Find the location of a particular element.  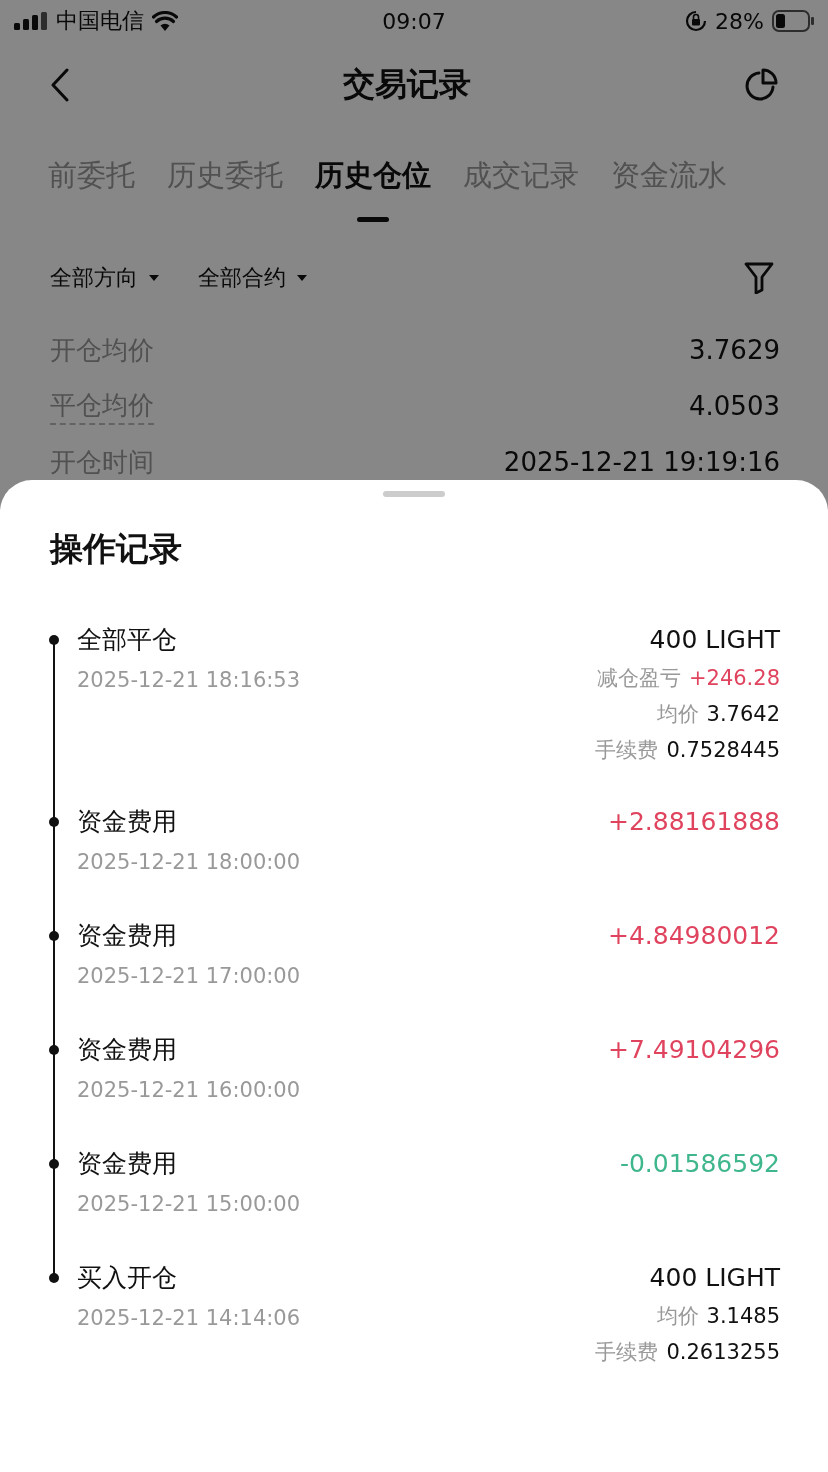

back-icon is located at coordinates (60, 85).